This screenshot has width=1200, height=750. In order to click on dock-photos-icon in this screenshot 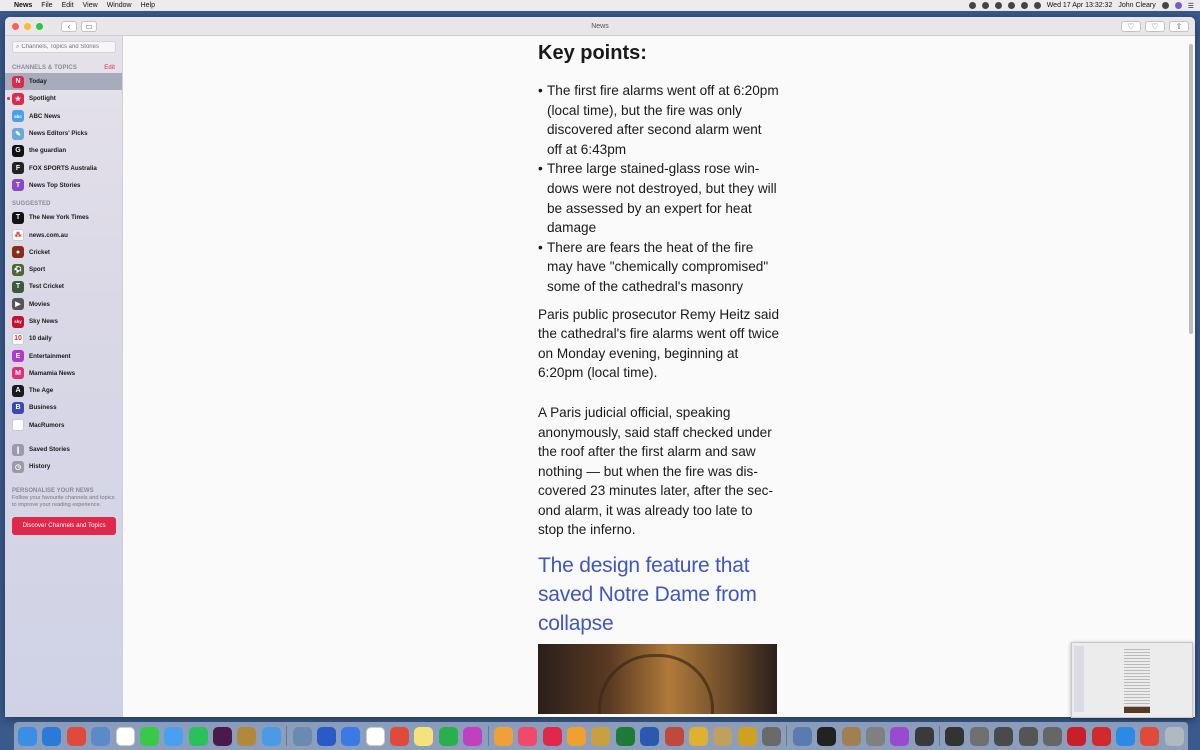, I will do `click(503, 736)`.